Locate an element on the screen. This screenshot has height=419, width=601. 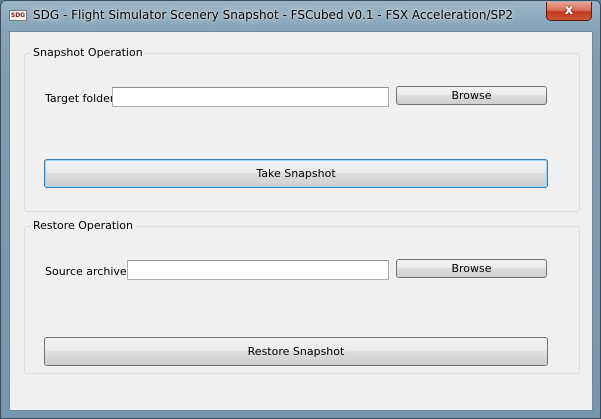
snapshot-group-title: Snapshot Operation is located at coordinates (88, 52).